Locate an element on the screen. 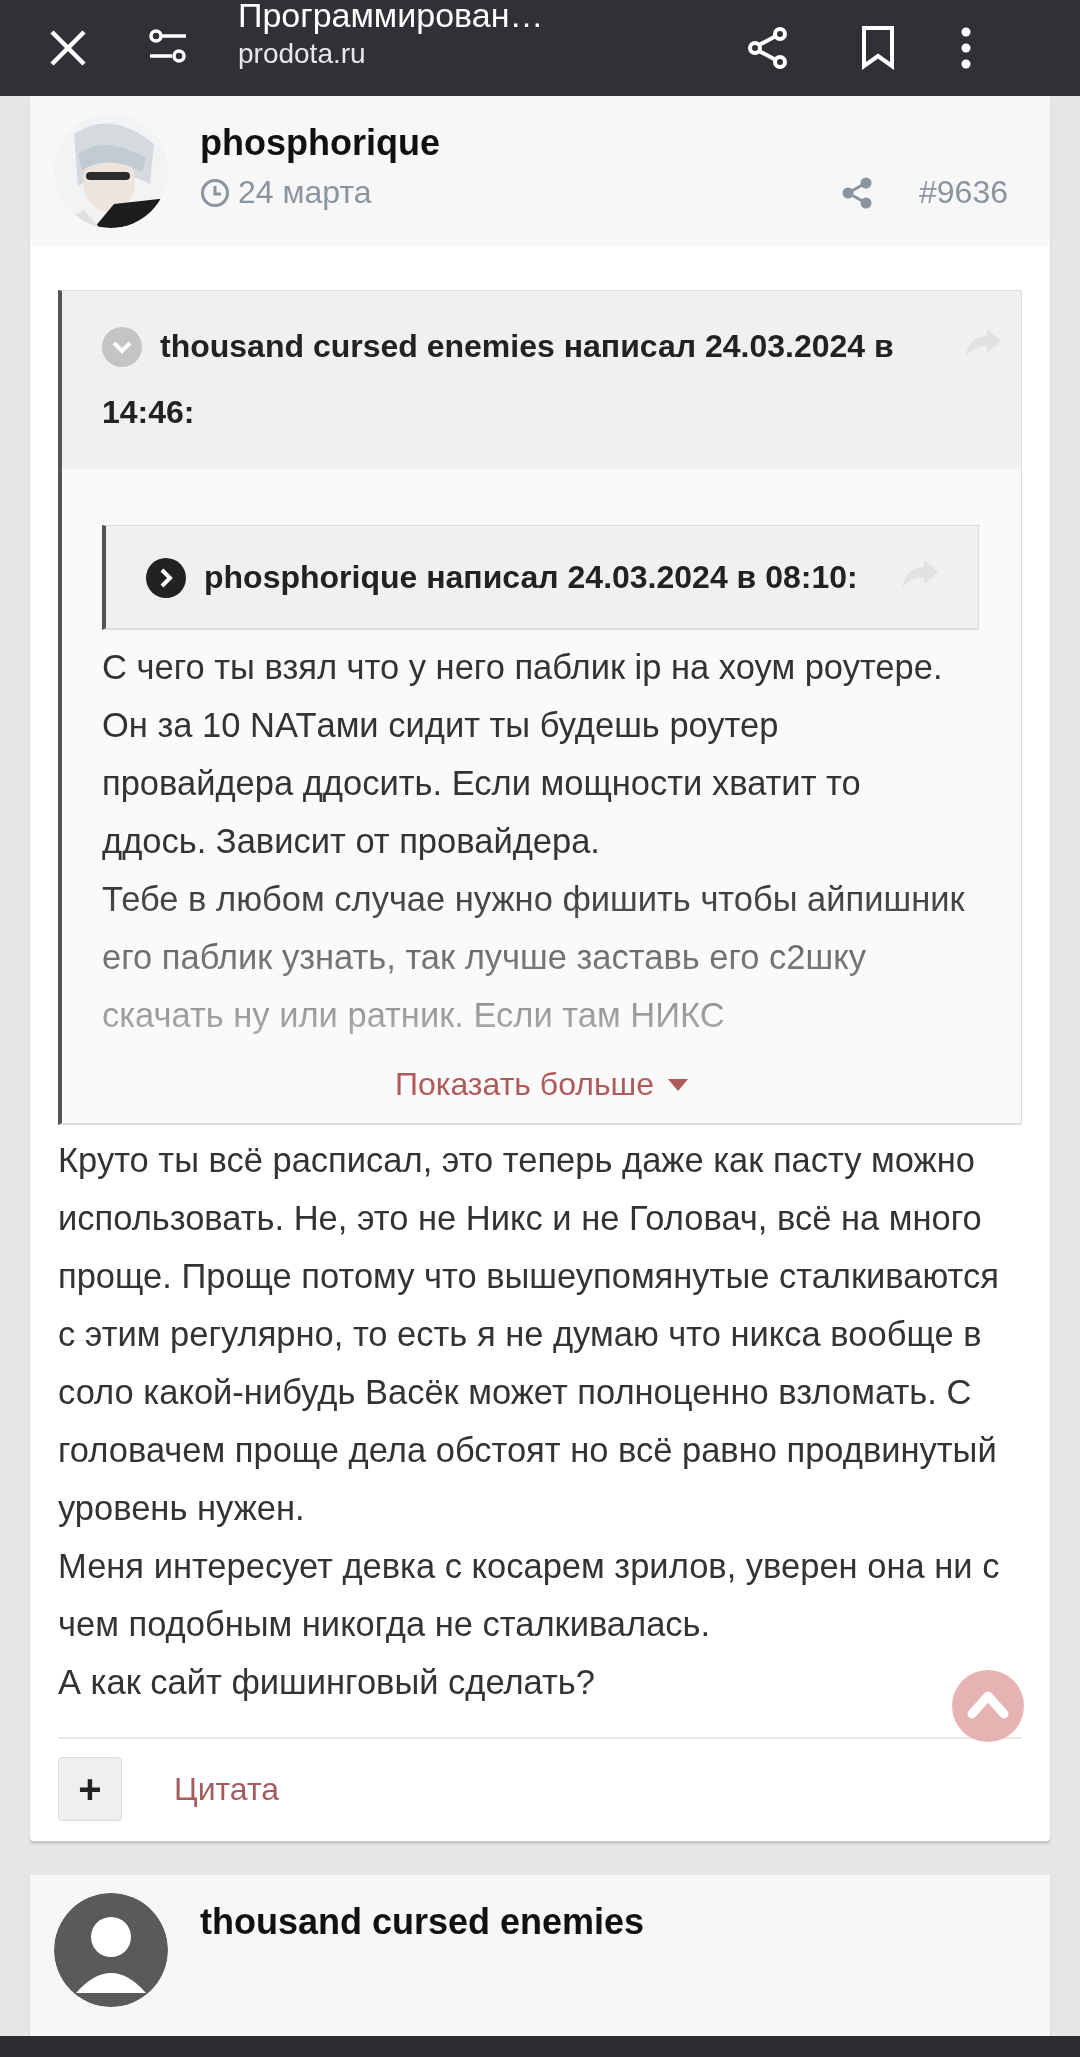 This screenshot has width=1080, height=2057. username: phosphorique is located at coordinates (604, 143).